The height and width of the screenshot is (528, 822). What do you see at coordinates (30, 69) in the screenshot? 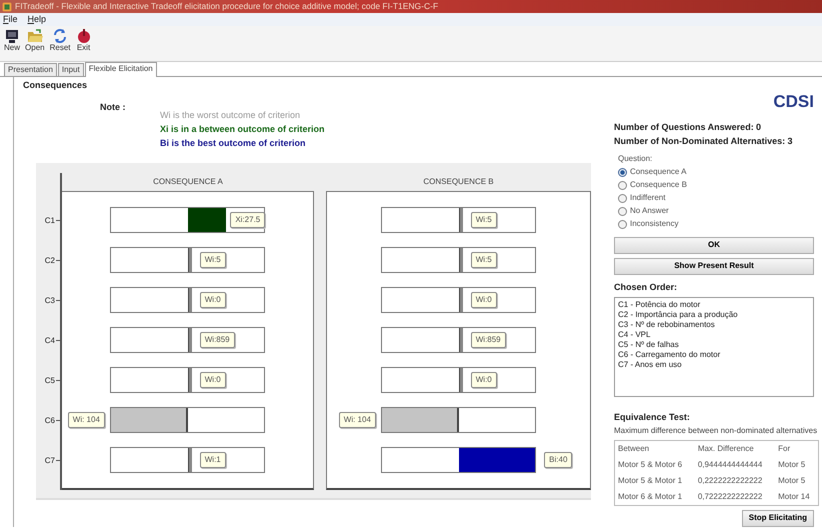
I see `tab: Presentation` at bounding box center [30, 69].